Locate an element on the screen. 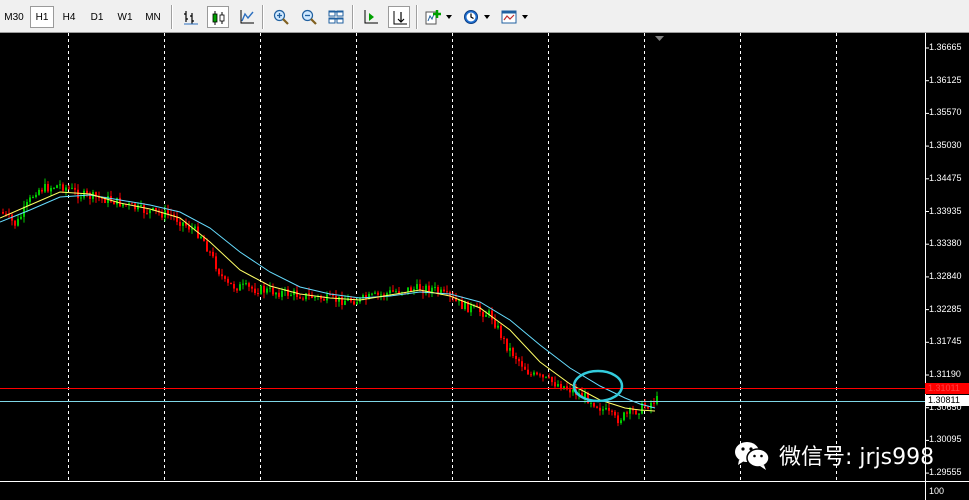 This screenshot has height=500, width=969. indicators-button is located at coordinates (433, 17).